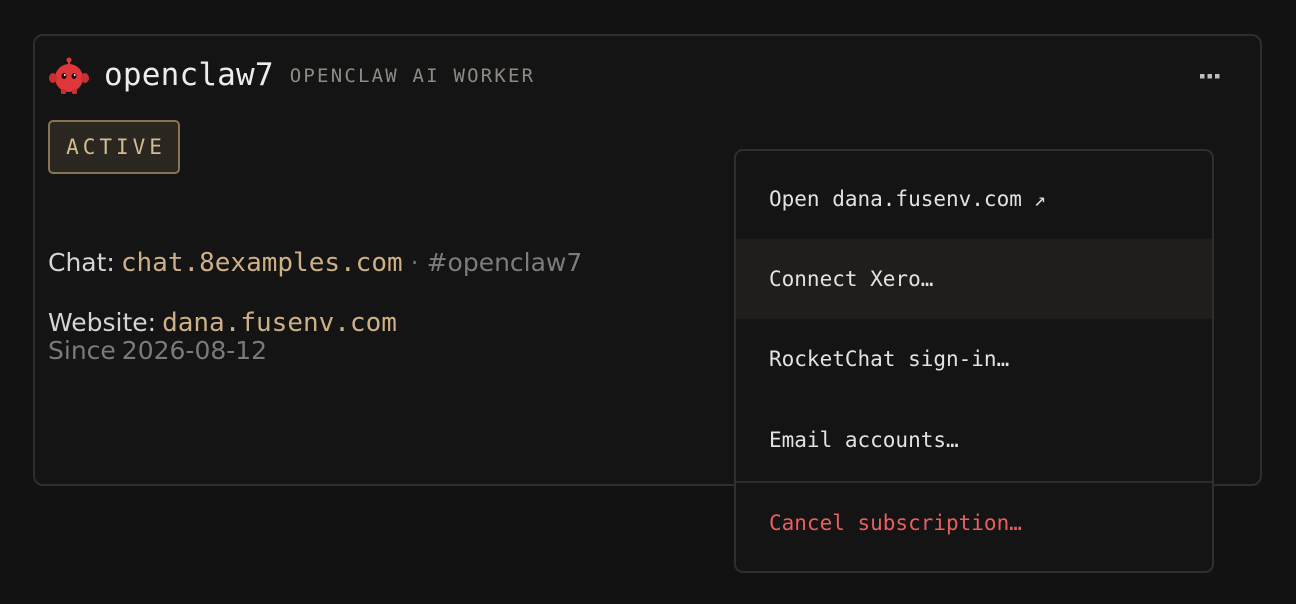 The height and width of the screenshot is (604, 1296). I want to click on chat-label: Chat:, so click(81, 262).